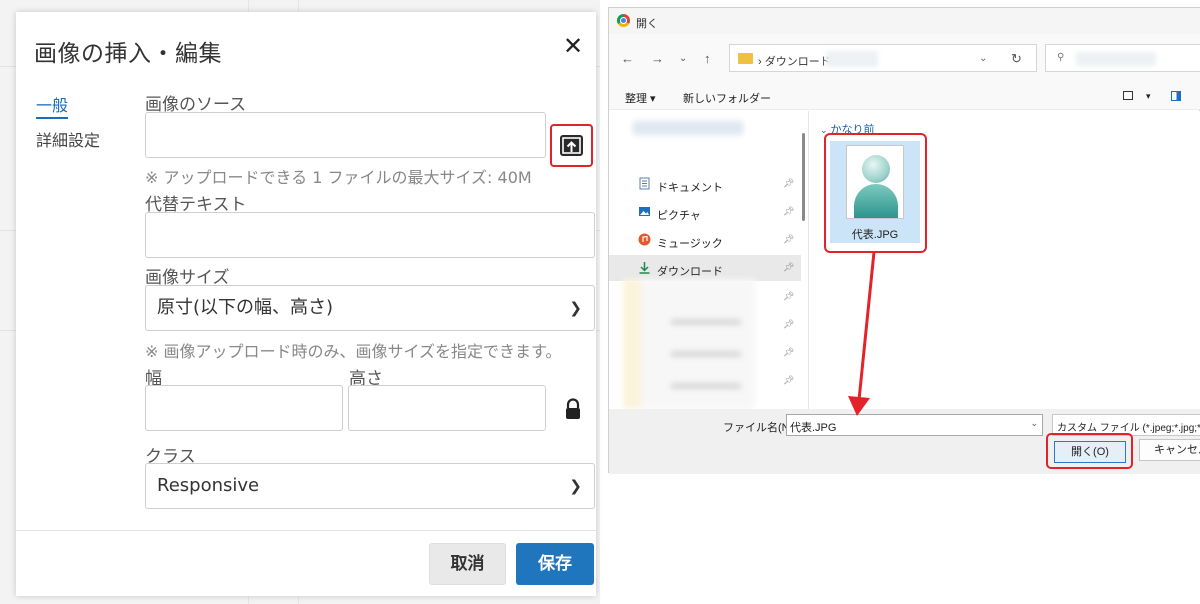 This screenshot has width=1200, height=604. Describe the element at coordinates (1061, 57) in the screenshot. I see `search-icon: ⚲` at that location.